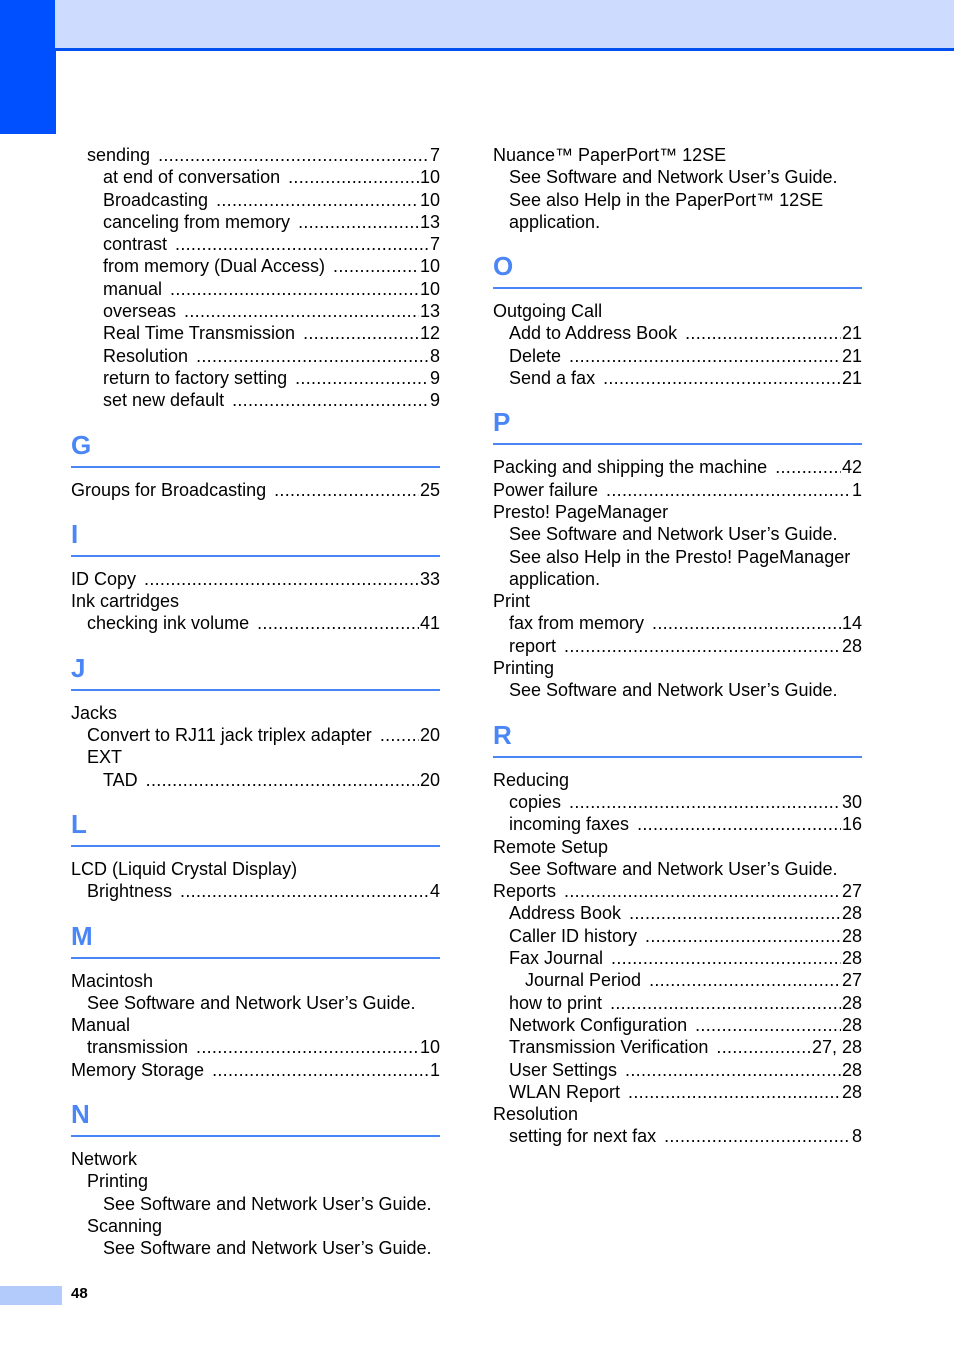  What do you see at coordinates (583, 980) in the screenshot?
I see `index-term: Journal Period` at bounding box center [583, 980].